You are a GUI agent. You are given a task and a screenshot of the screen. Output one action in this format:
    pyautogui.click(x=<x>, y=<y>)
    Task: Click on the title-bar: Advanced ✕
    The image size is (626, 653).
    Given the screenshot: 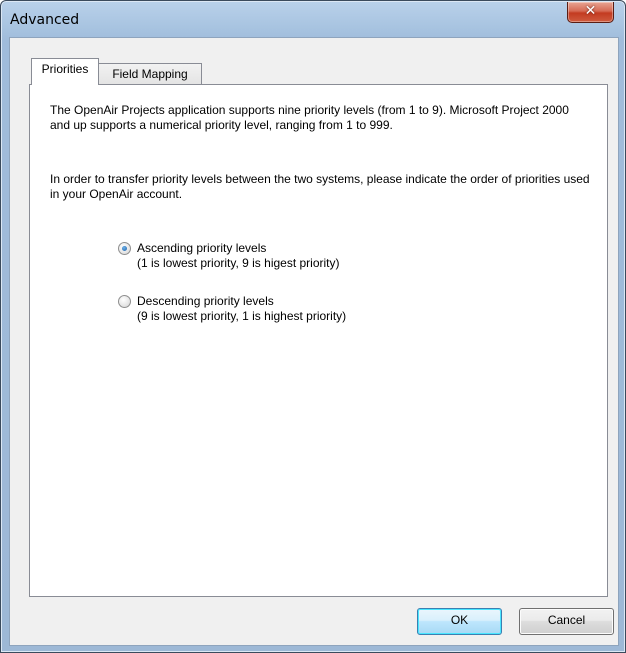 What is the action you would take?
    pyautogui.click(x=313, y=19)
    